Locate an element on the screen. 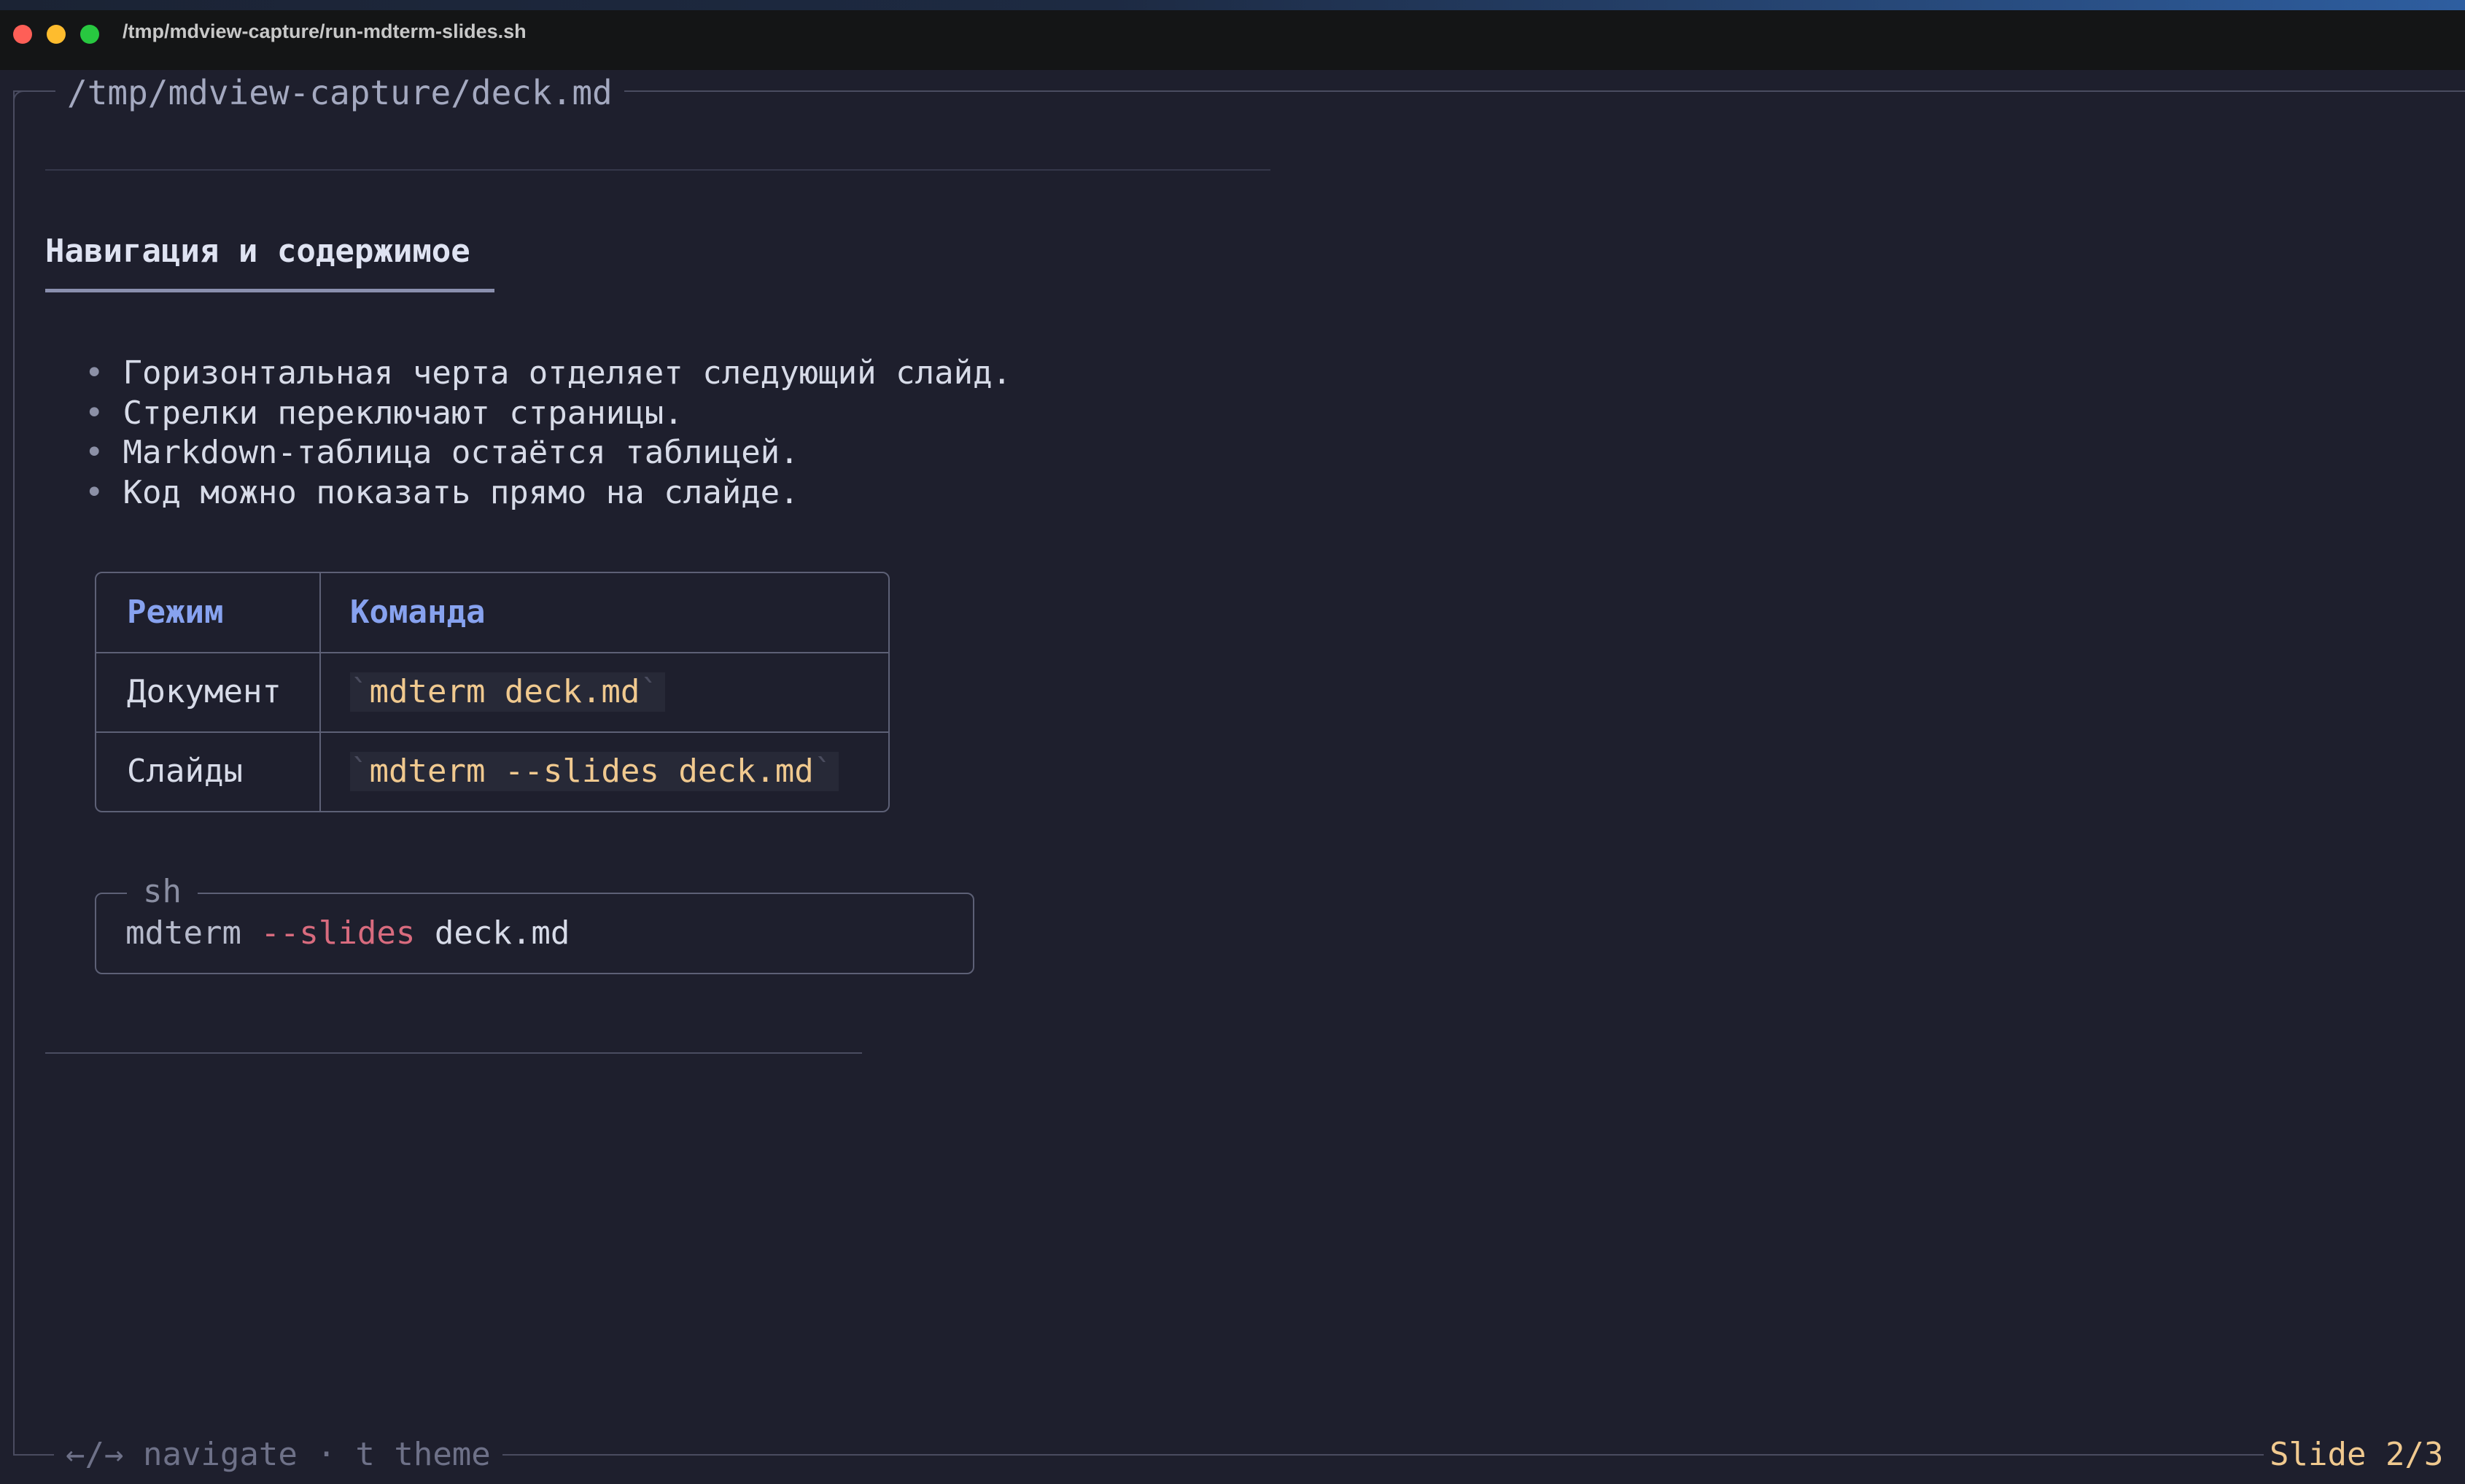 This screenshot has height=1484, width=2465. frame-border-left is located at coordinates (14, 773).